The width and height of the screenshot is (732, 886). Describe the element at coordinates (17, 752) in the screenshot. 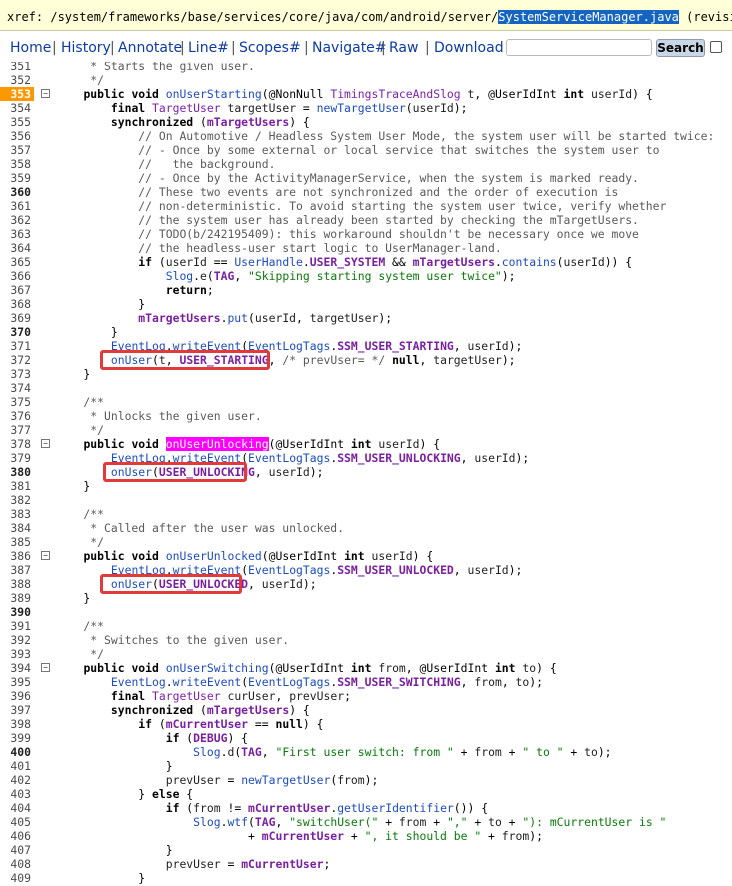

I see `line-number: 400` at that location.